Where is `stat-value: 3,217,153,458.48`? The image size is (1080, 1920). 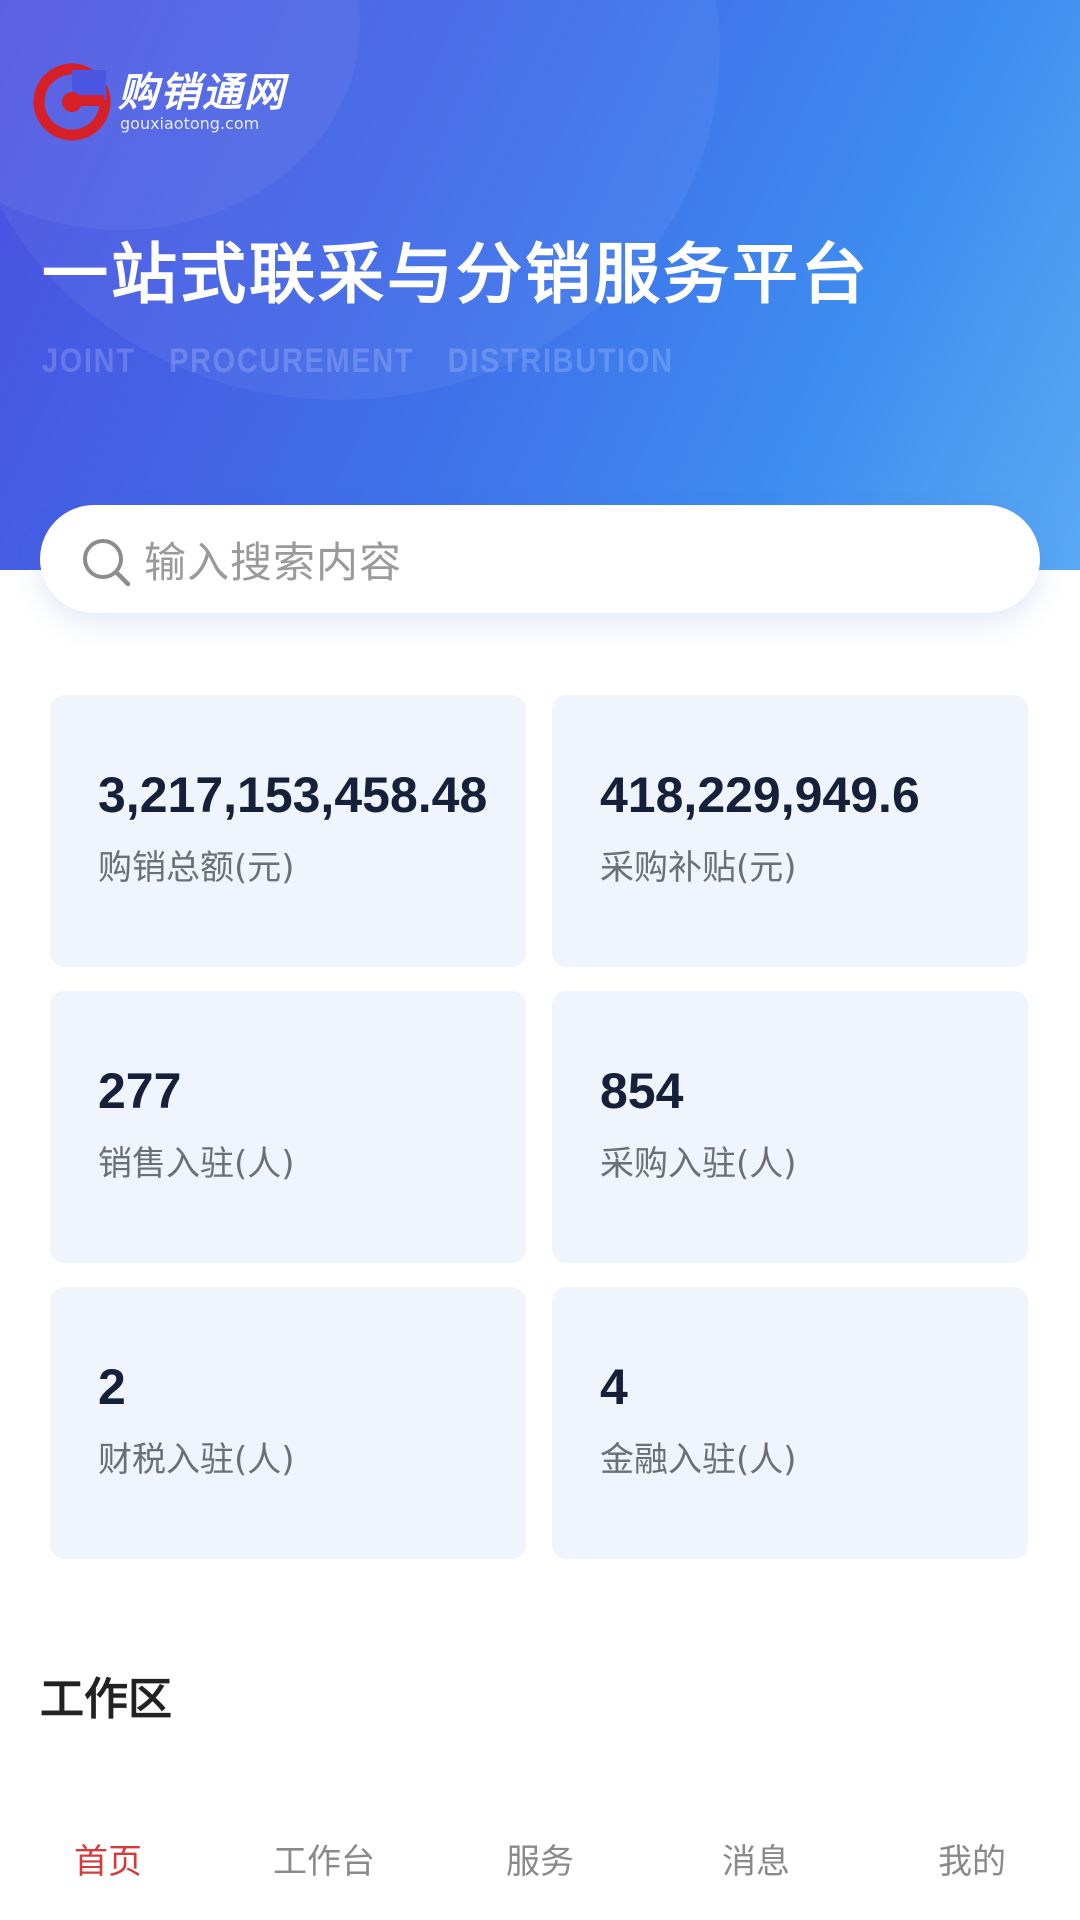 stat-value: 3,217,153,458.48 is located at coordinates (293, 795).